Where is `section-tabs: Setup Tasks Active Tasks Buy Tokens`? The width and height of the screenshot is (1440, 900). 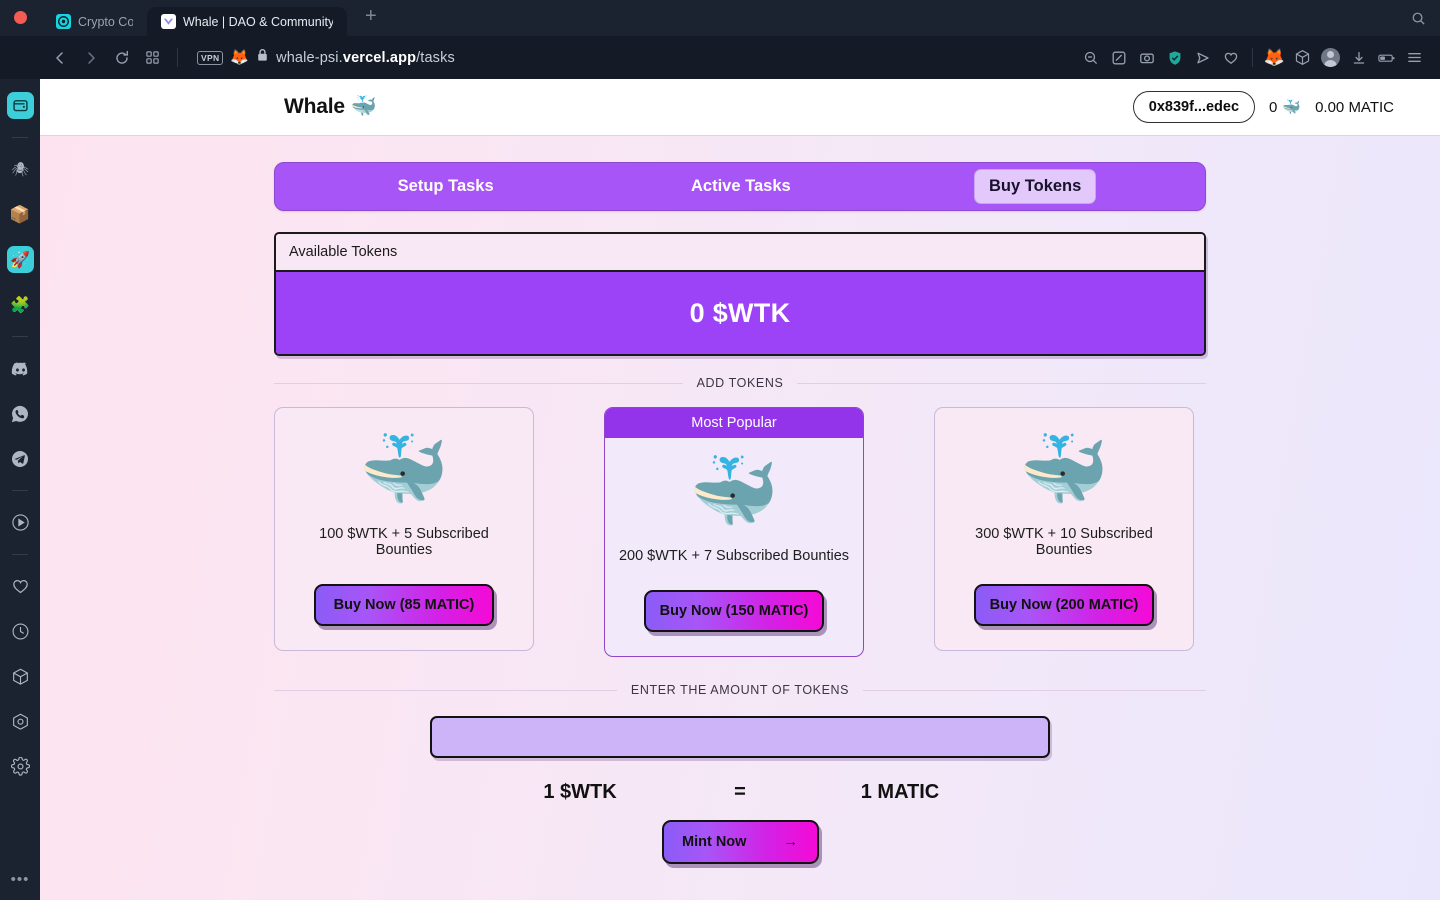
section-tabs: Setup Tasks Active Tasks Buy Tokens is located at coordinates (740, 186).